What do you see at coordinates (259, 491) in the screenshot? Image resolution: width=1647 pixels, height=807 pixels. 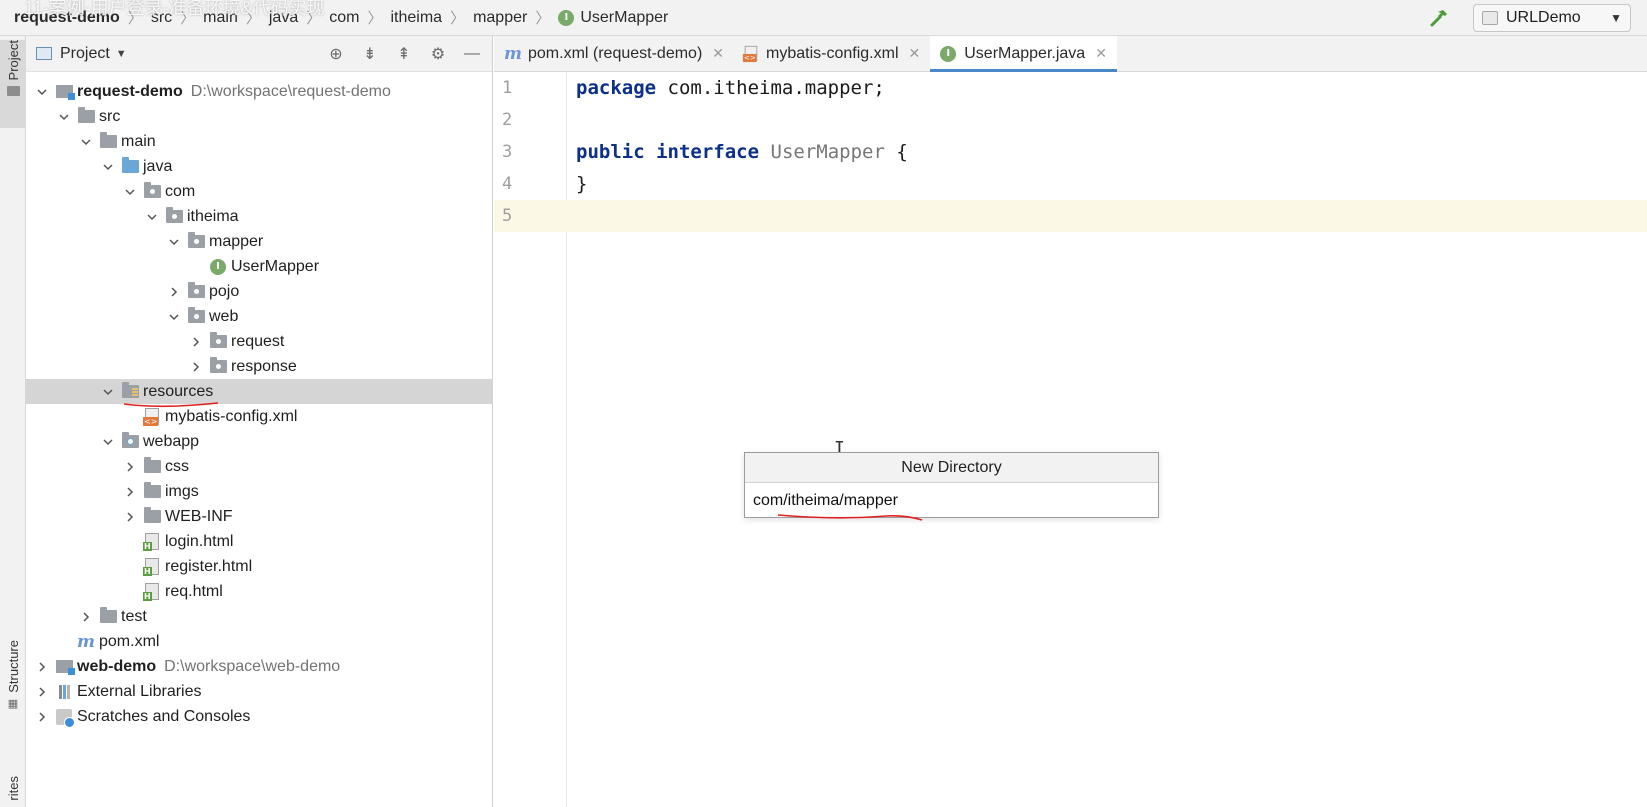 I see `tree-item-imgs: imgs` at bounding box center [259, 491].